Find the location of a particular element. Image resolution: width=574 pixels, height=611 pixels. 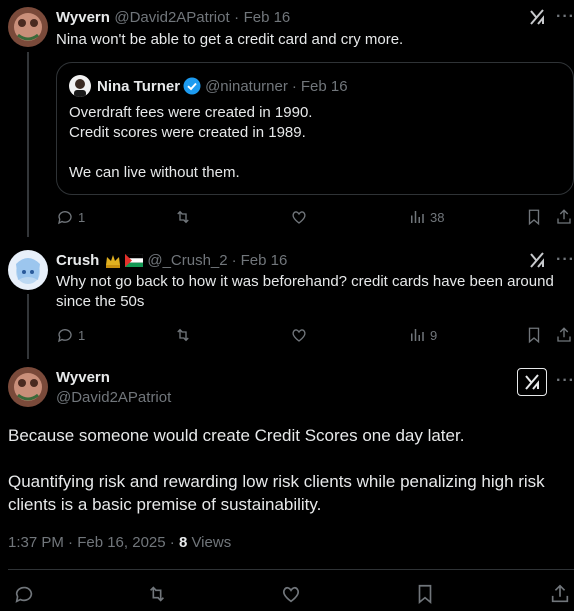

quote-avatar is located at coordinates (80, 86).